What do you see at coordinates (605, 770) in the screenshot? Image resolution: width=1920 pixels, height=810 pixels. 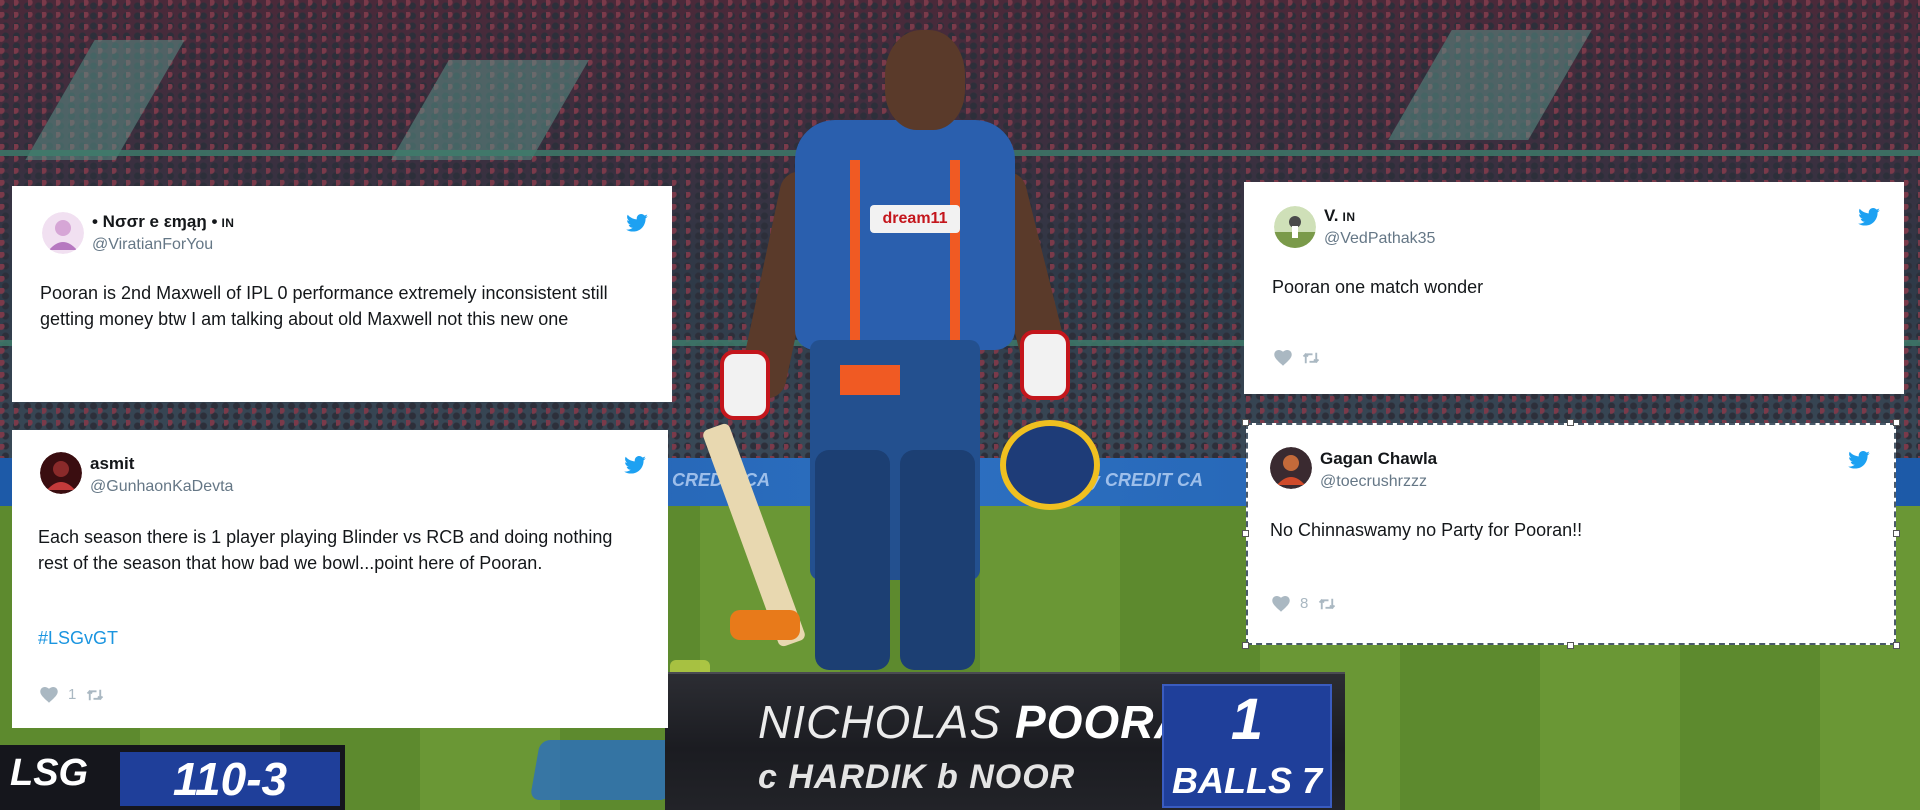 I see `tournament-logo` at bounding box center [605, 770].